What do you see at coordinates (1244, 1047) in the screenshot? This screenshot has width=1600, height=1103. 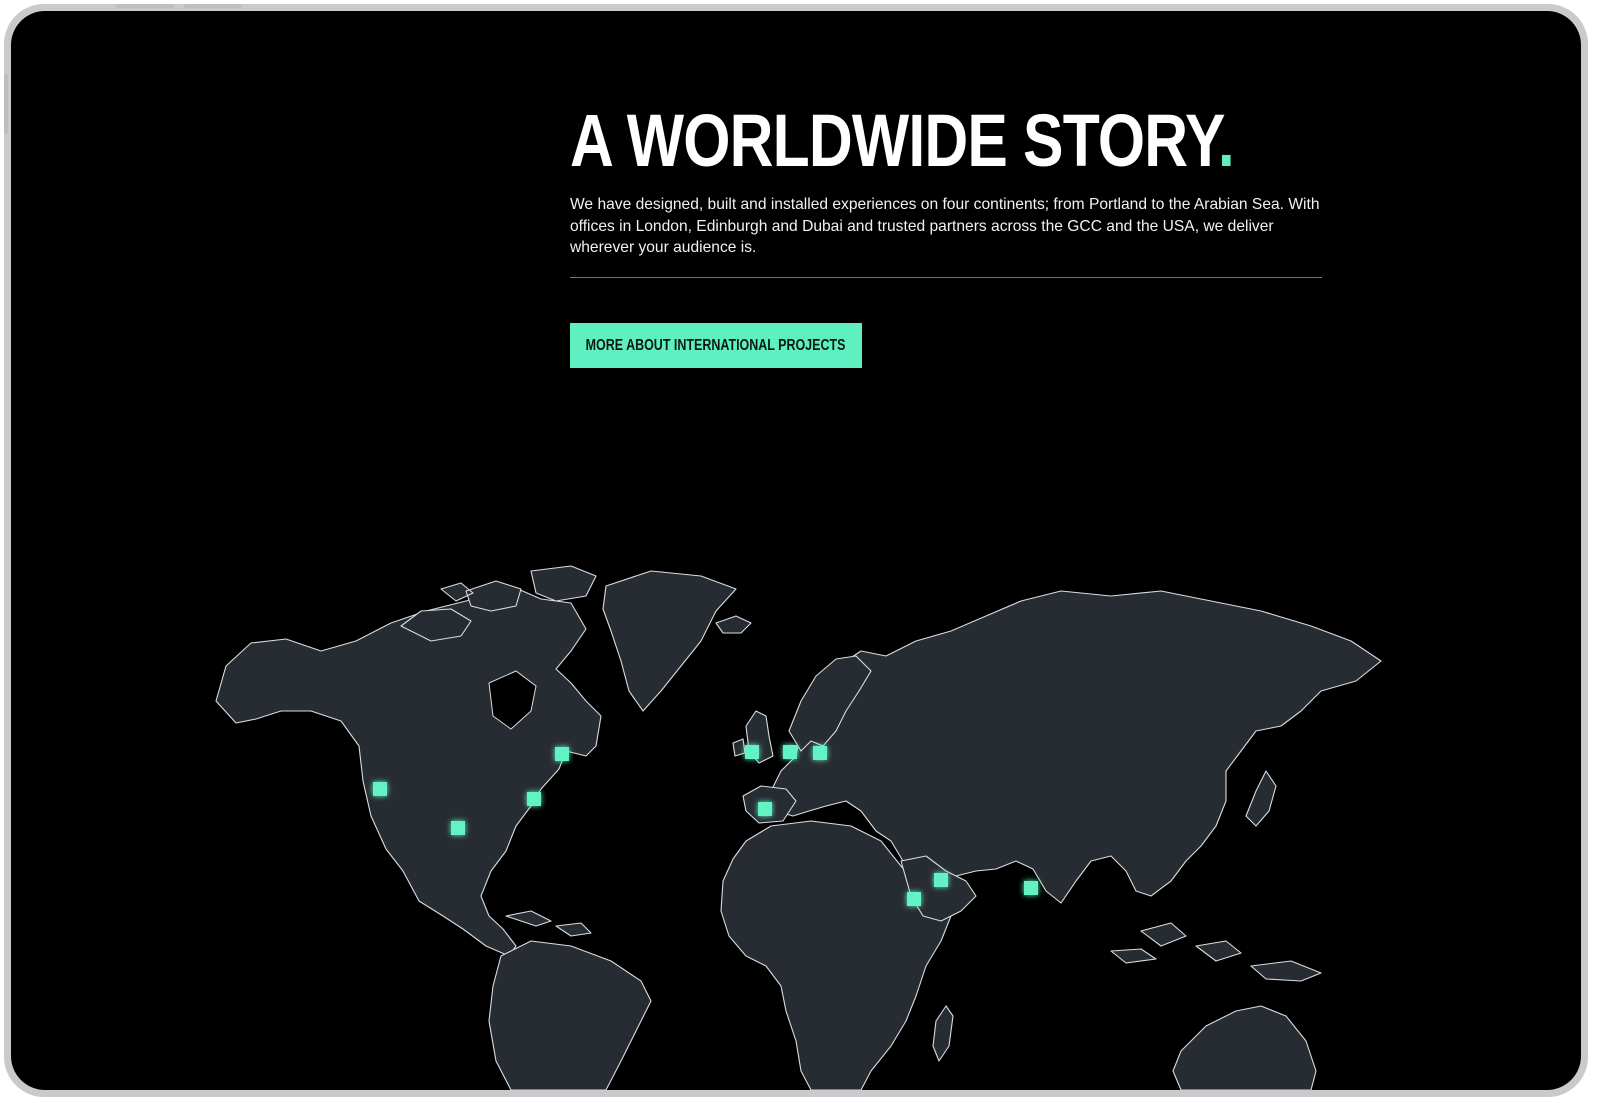 I see `australia-landmass` at bounding box center [1244, 1047].